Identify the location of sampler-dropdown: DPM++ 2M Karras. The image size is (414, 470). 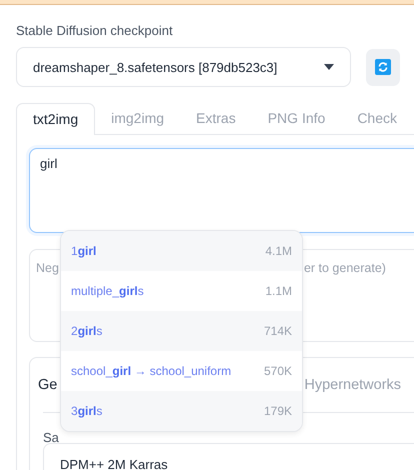
(228, 456).